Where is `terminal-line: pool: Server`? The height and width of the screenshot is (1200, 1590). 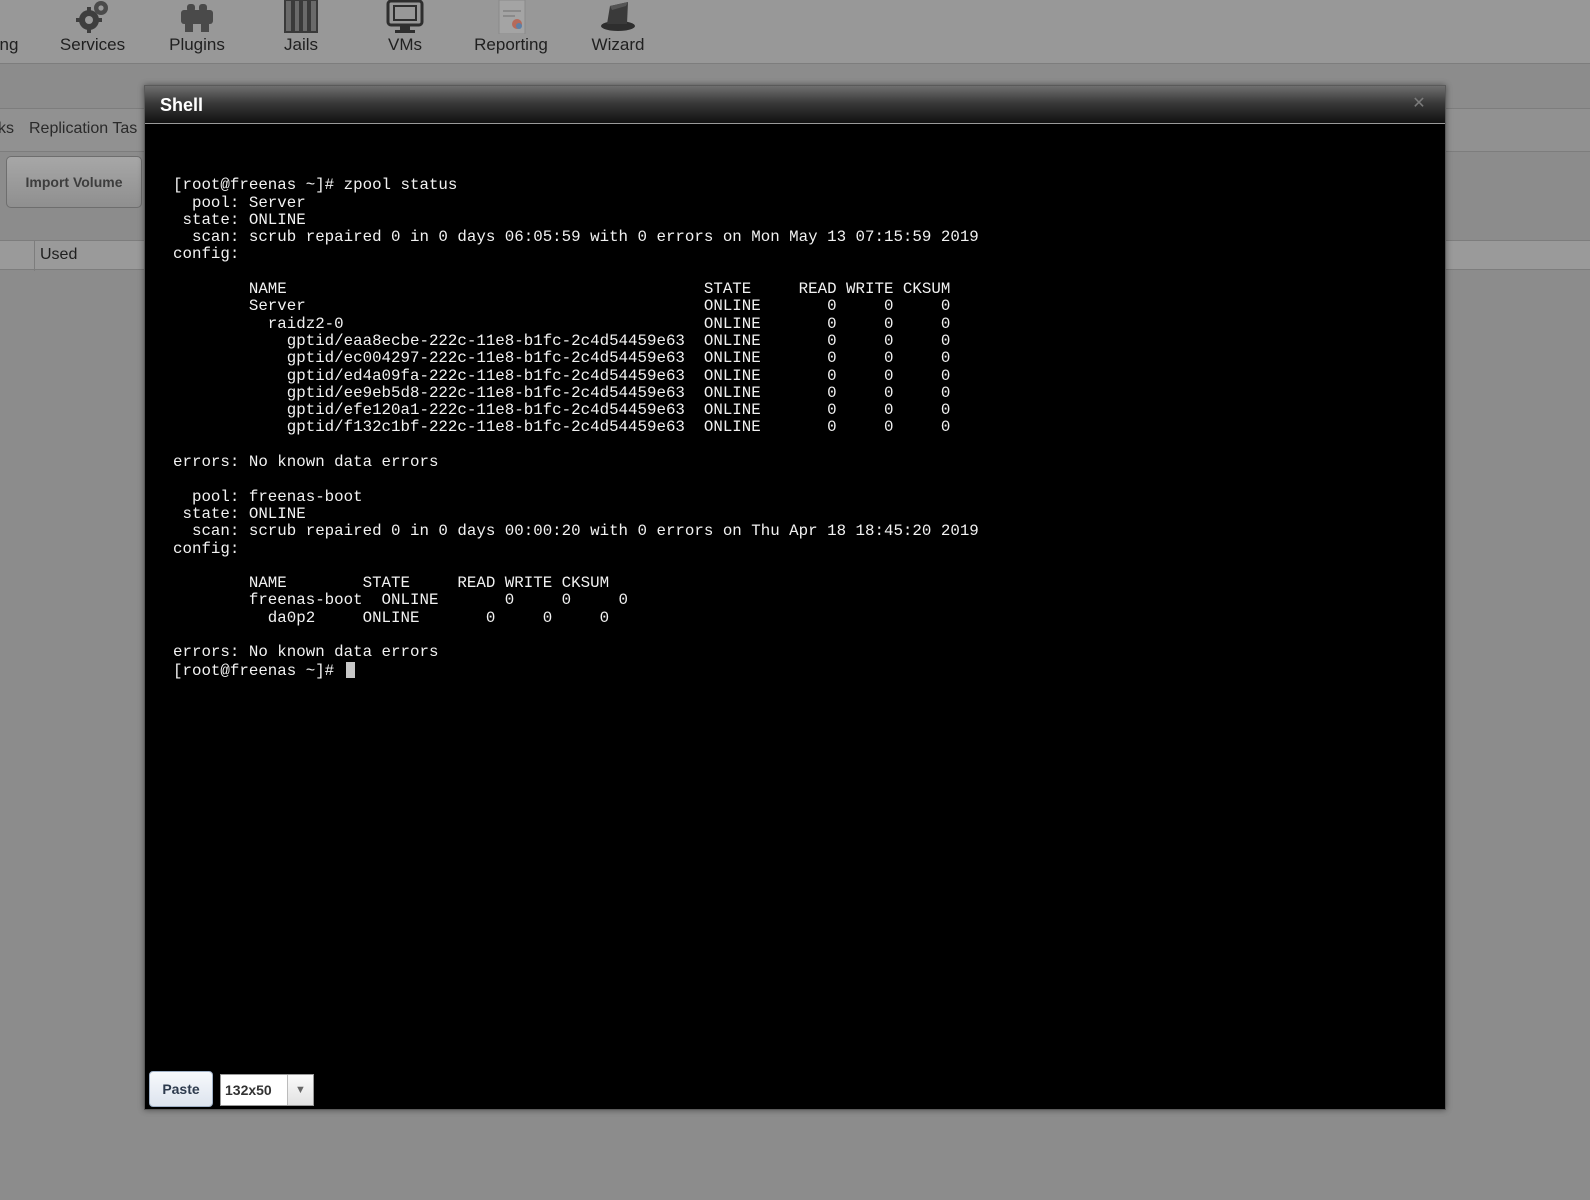 terminal-line: pool: Server is located at coordinates (239, 202).